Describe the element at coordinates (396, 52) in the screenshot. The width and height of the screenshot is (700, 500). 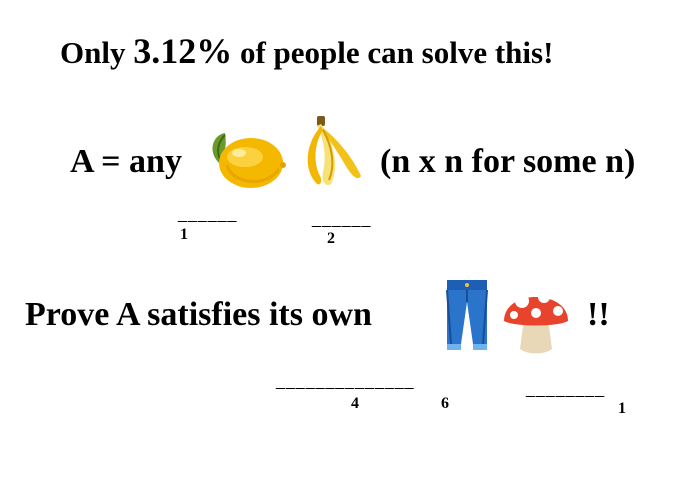
I see `headline-suffix: of people can solve this!` at that location.